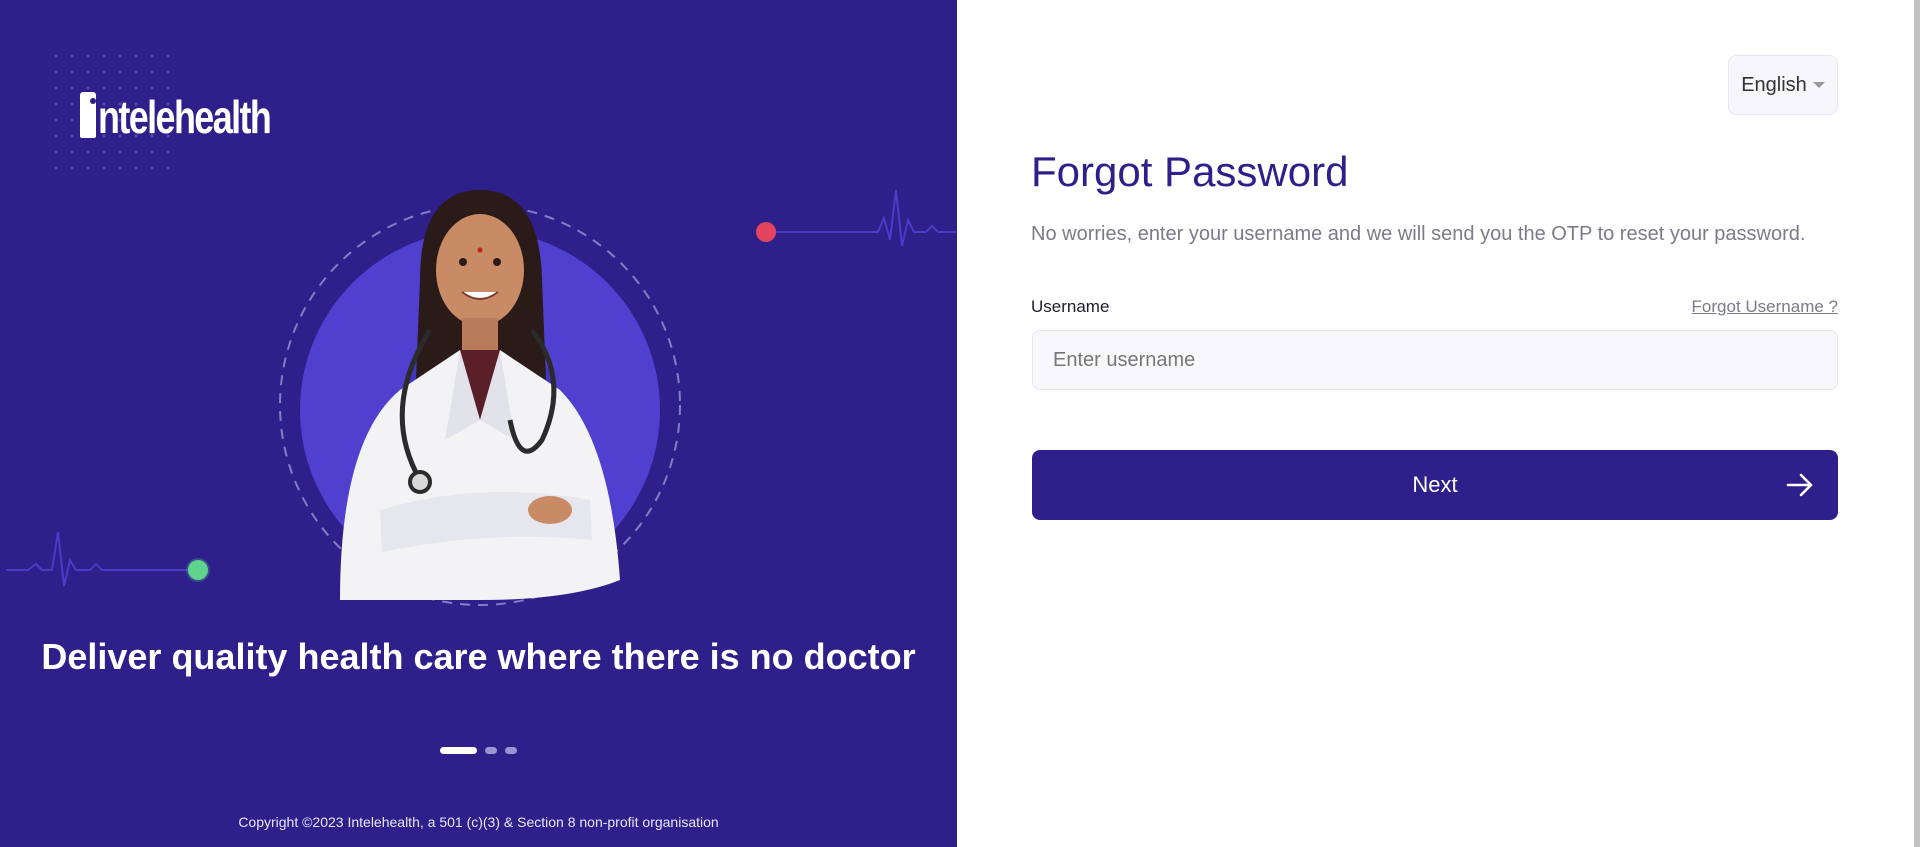 The image size is (1920, 847). I want to click on username-label: Username, so click(1070, 306).